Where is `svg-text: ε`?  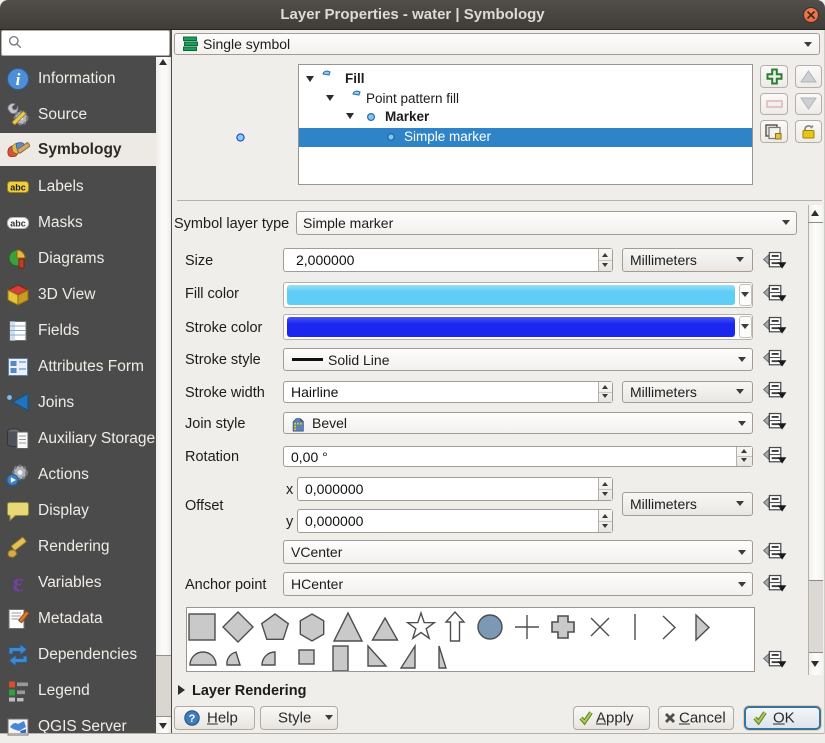 svg-text: ε is located at coordinates (17, 583).